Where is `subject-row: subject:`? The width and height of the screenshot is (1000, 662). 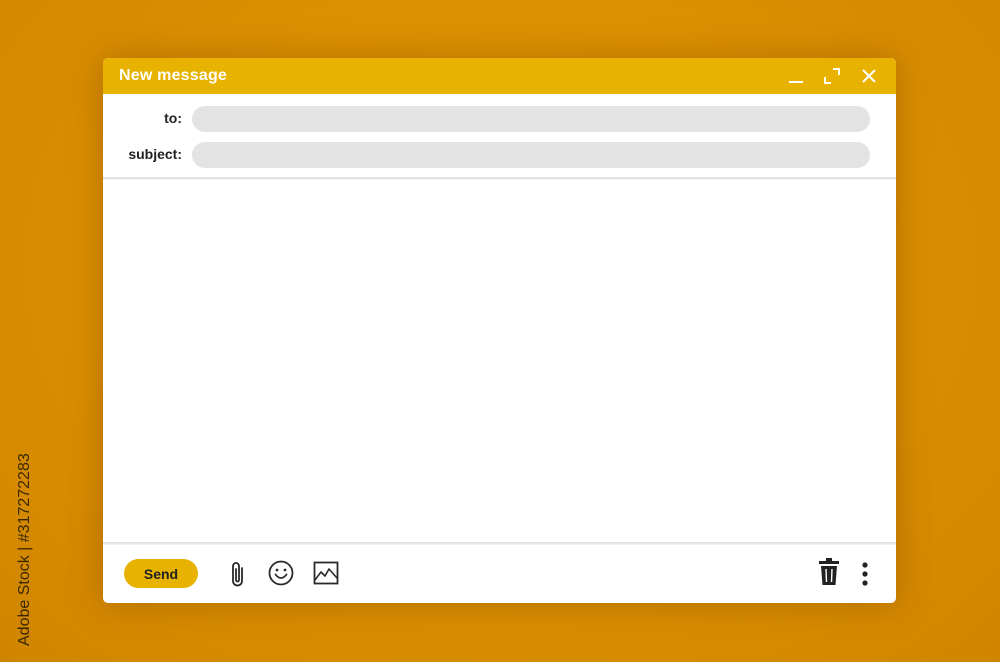
subject-row: subject: is located at coordinates (499, 155).